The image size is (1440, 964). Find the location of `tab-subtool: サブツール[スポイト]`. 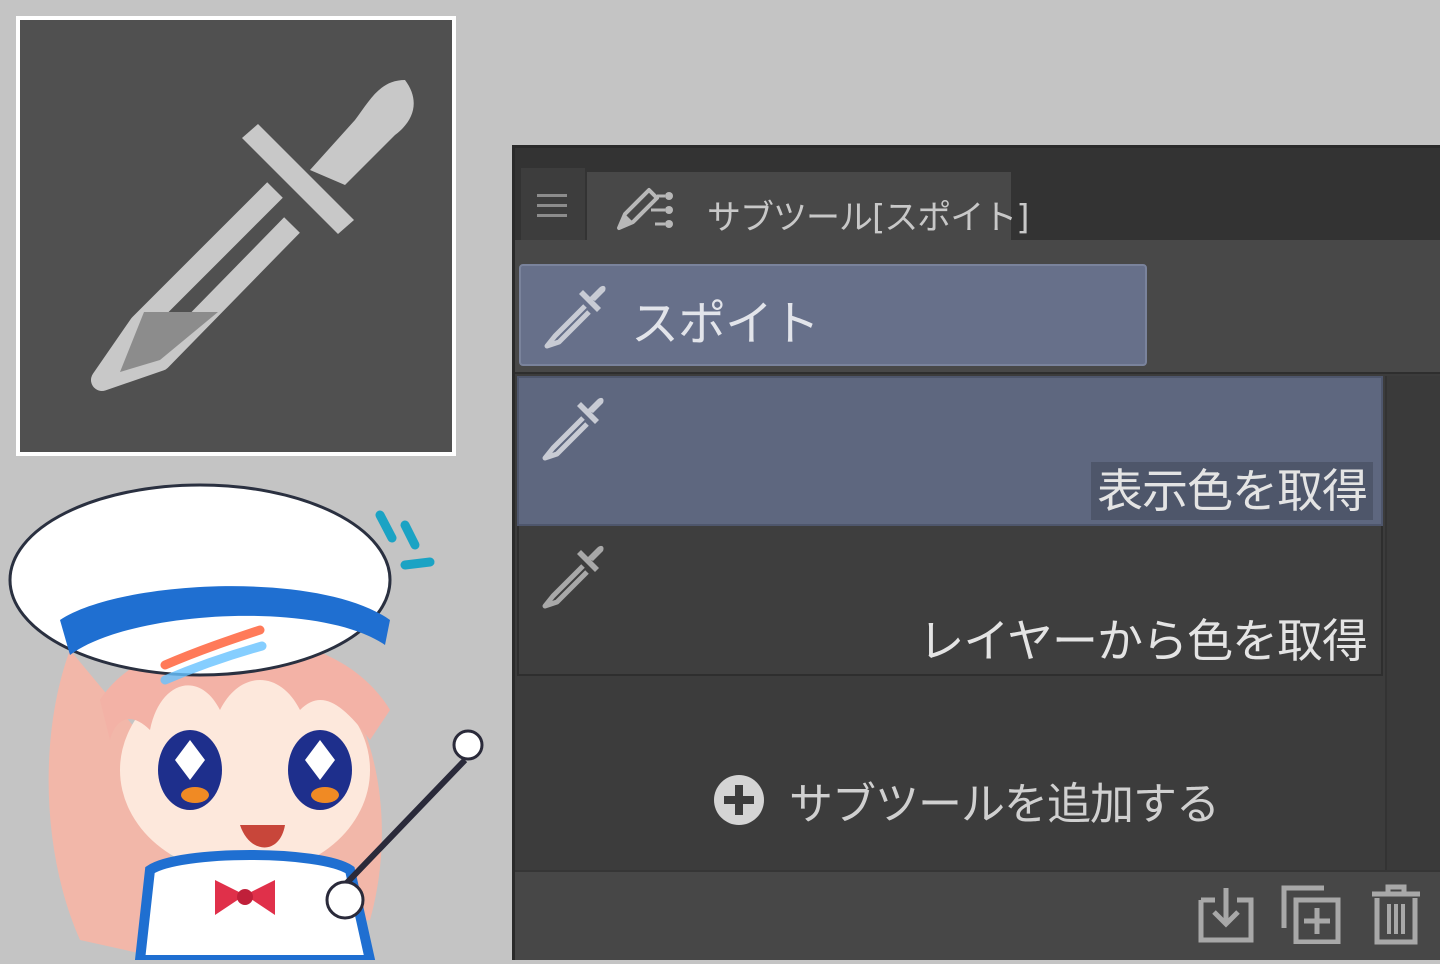

tab-subtool: サブツール[スポイト] is located at coordinates (808, 206).